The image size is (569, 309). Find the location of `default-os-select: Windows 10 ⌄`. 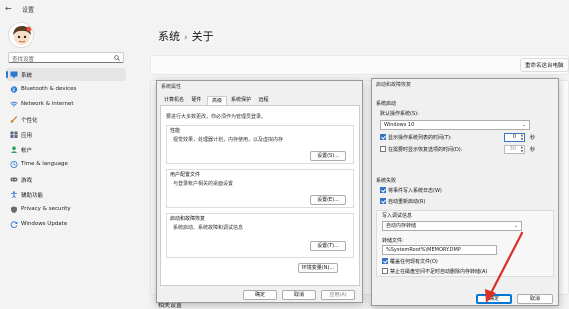

default-os-select: Windows 10 ⌄ is located at coordinates (455, 125).